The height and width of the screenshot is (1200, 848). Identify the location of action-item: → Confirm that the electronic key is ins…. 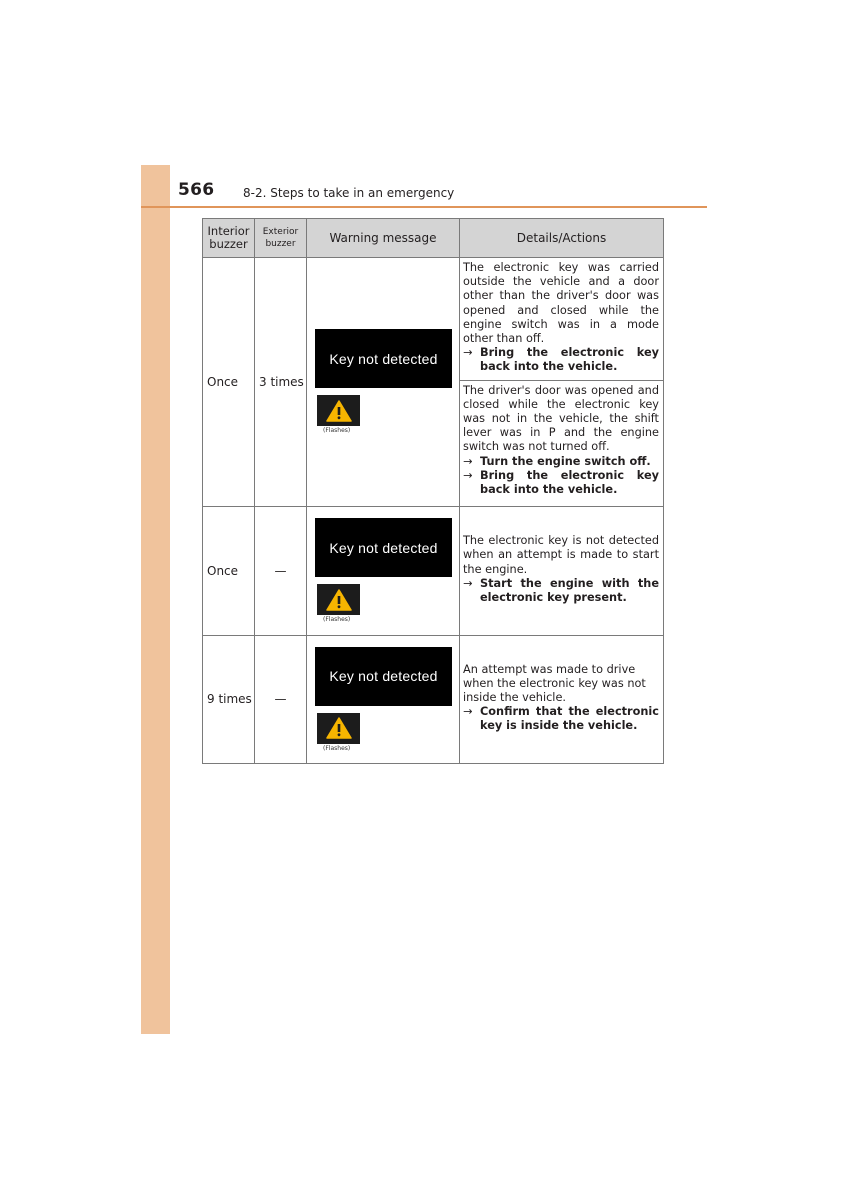
(561, 719).